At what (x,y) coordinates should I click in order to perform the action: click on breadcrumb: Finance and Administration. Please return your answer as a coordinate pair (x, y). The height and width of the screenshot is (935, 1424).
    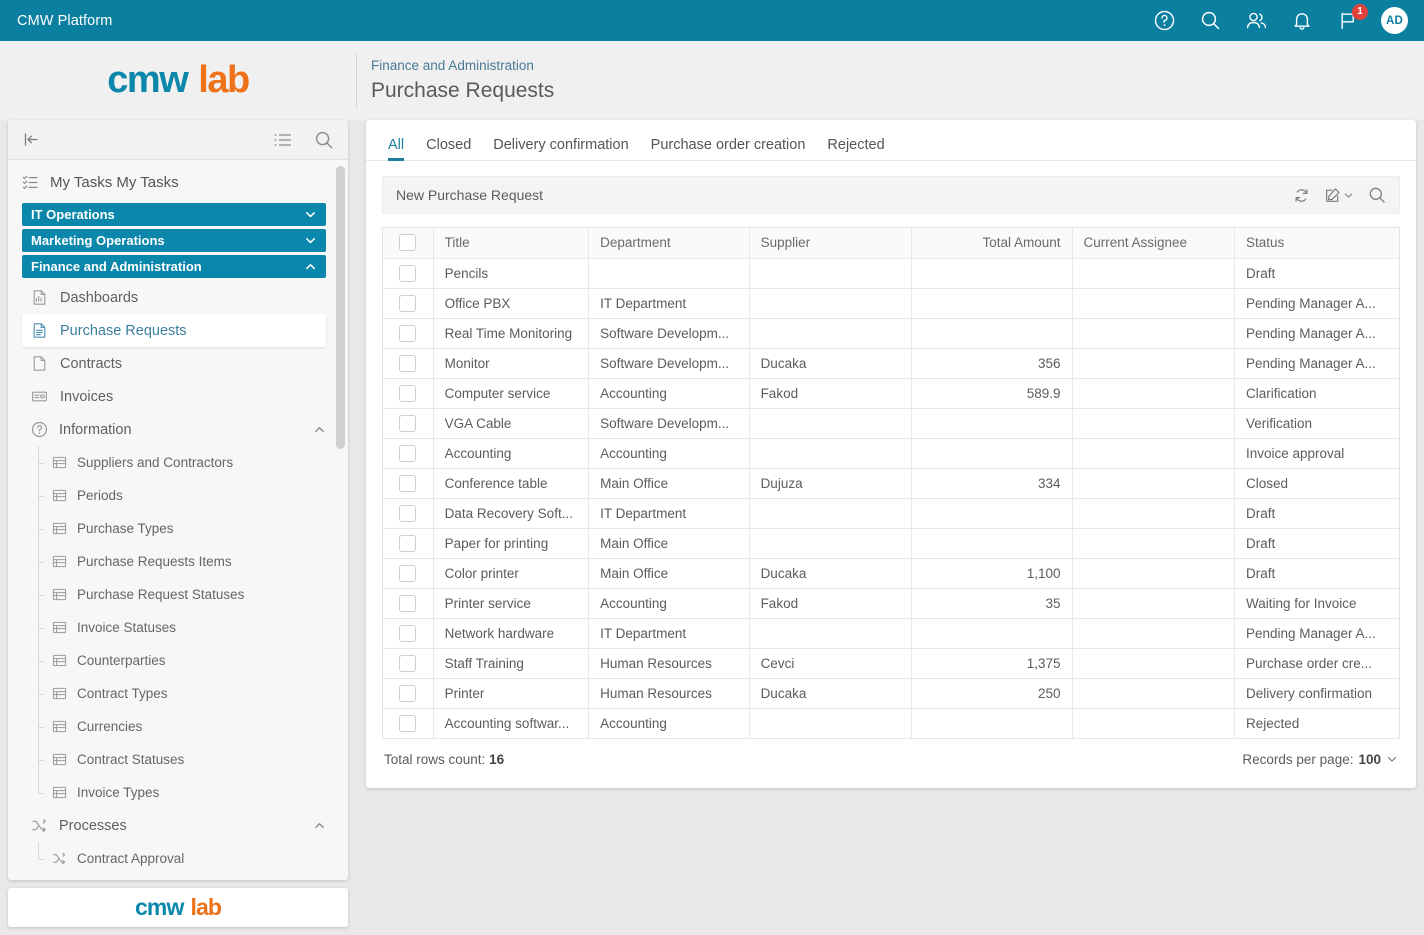
    Looking at the image, I should click on (462, 66).